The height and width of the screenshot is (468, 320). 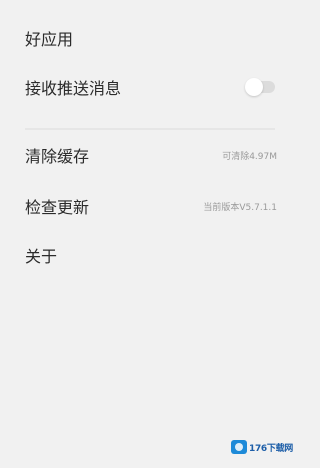 I want to click on current-version-value: 当前版本V5.7.1.1, so click(x=240, y=207).